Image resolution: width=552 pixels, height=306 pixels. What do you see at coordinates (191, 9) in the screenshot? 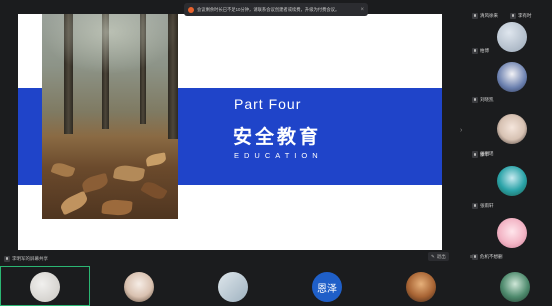
I see `warning-icon` at bounding box center [191, 9].